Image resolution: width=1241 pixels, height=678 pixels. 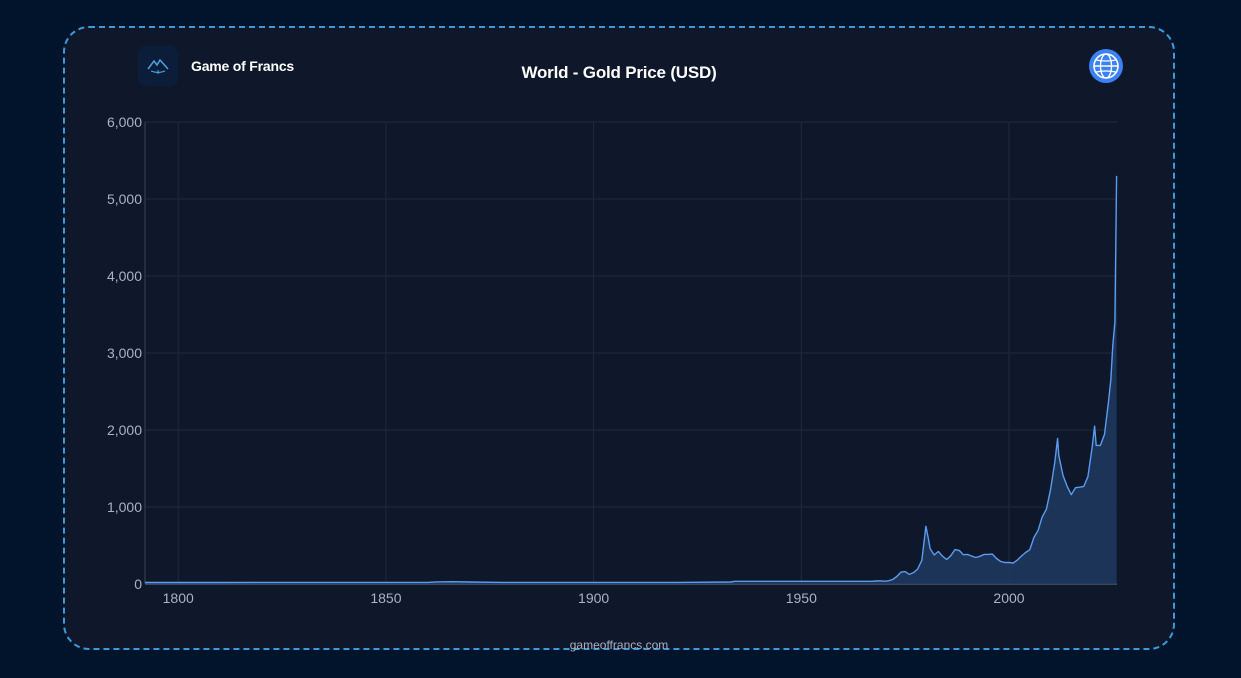 What do you see at coordinates (124, 430) in the screenshot?
I see `y-tick-label: 2,000` at bounding box center [124, 430].